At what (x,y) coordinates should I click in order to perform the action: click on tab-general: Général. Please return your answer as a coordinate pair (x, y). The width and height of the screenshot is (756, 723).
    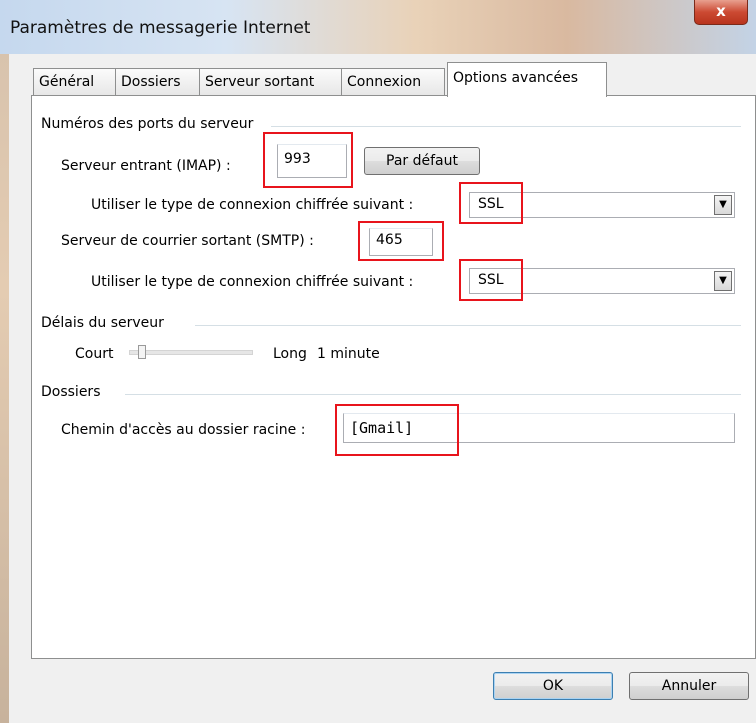
    Looking at the image, I should click on (75, 81).